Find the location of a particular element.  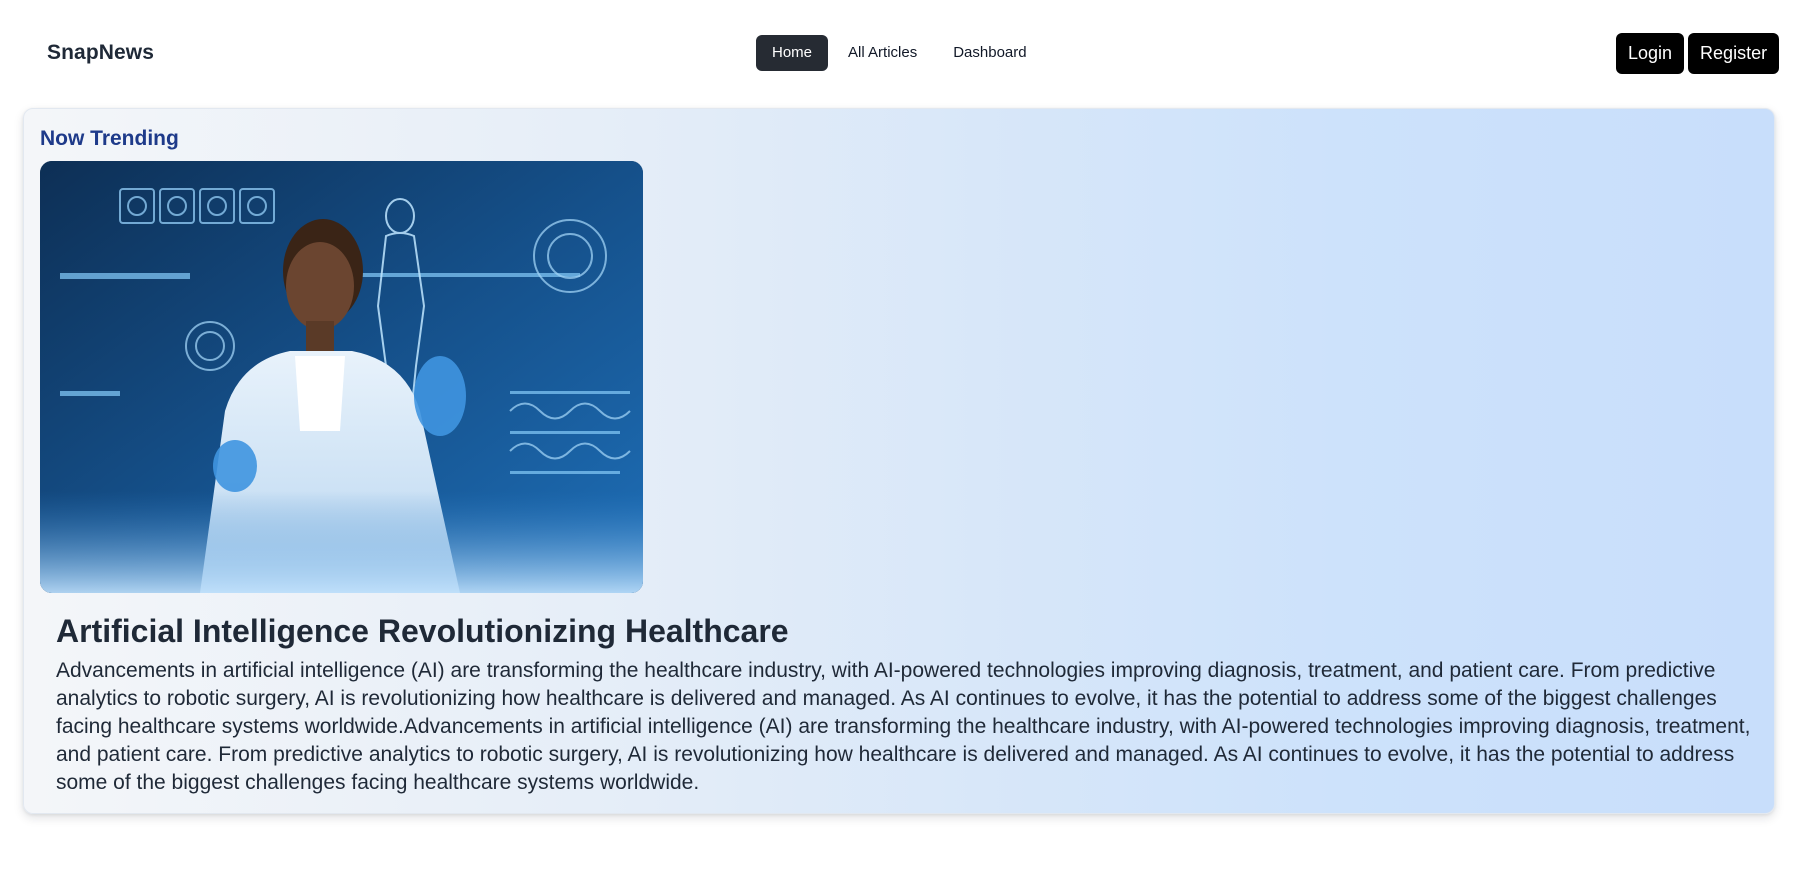

auth-buttons: Login Register is located at coordinates (1699, 53).